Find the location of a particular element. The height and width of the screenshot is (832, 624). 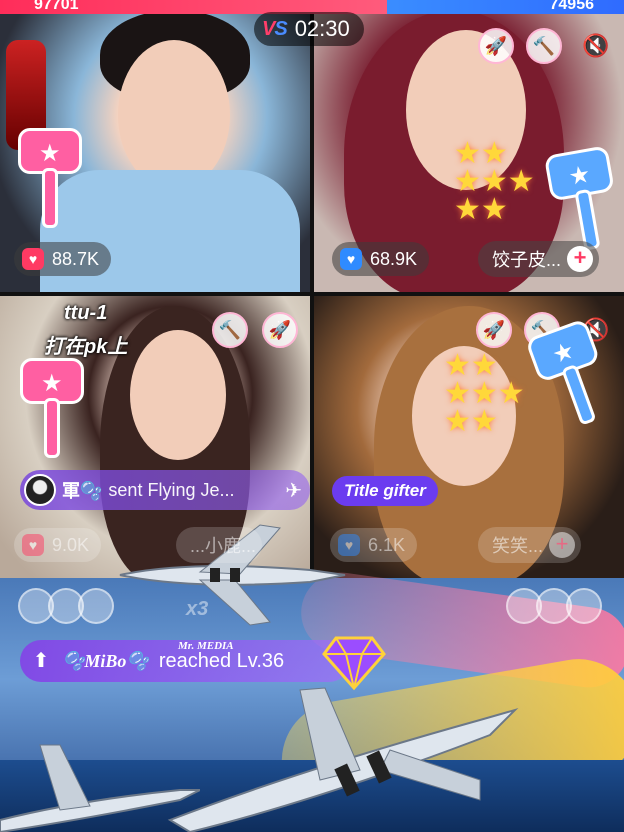

title-gifter-badge: Title gifter is located at coordinates (385, 491).